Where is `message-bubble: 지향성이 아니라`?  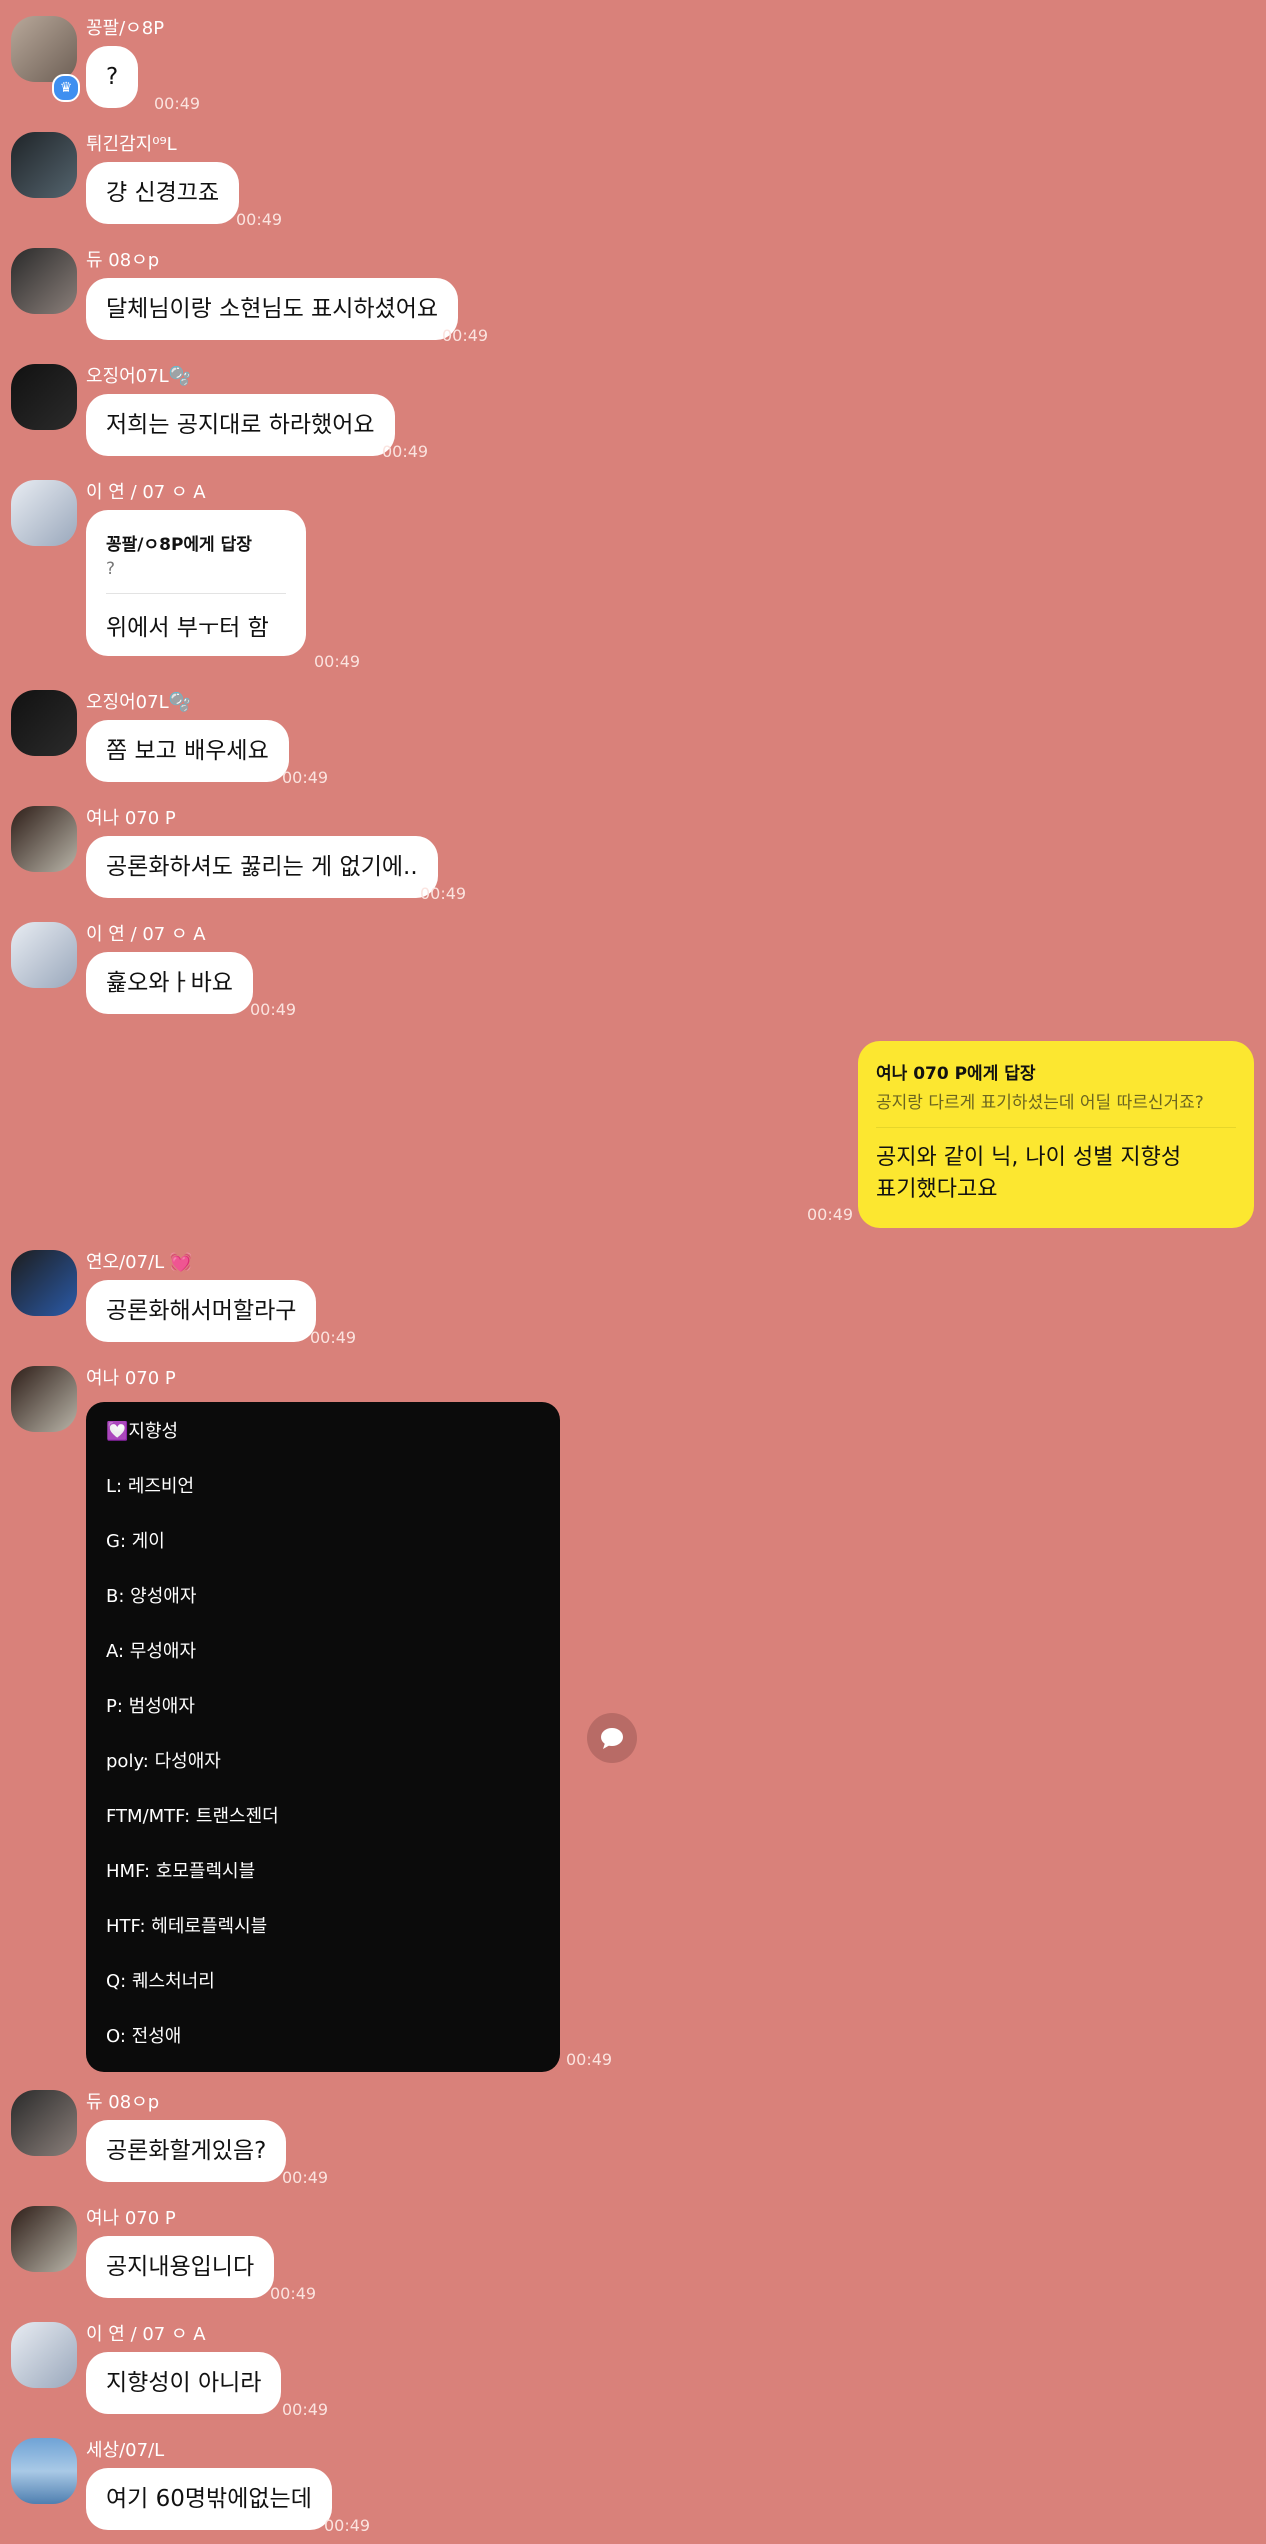 message-bubble: 지향성이 아니라 is located at coordinates (184, 2383).